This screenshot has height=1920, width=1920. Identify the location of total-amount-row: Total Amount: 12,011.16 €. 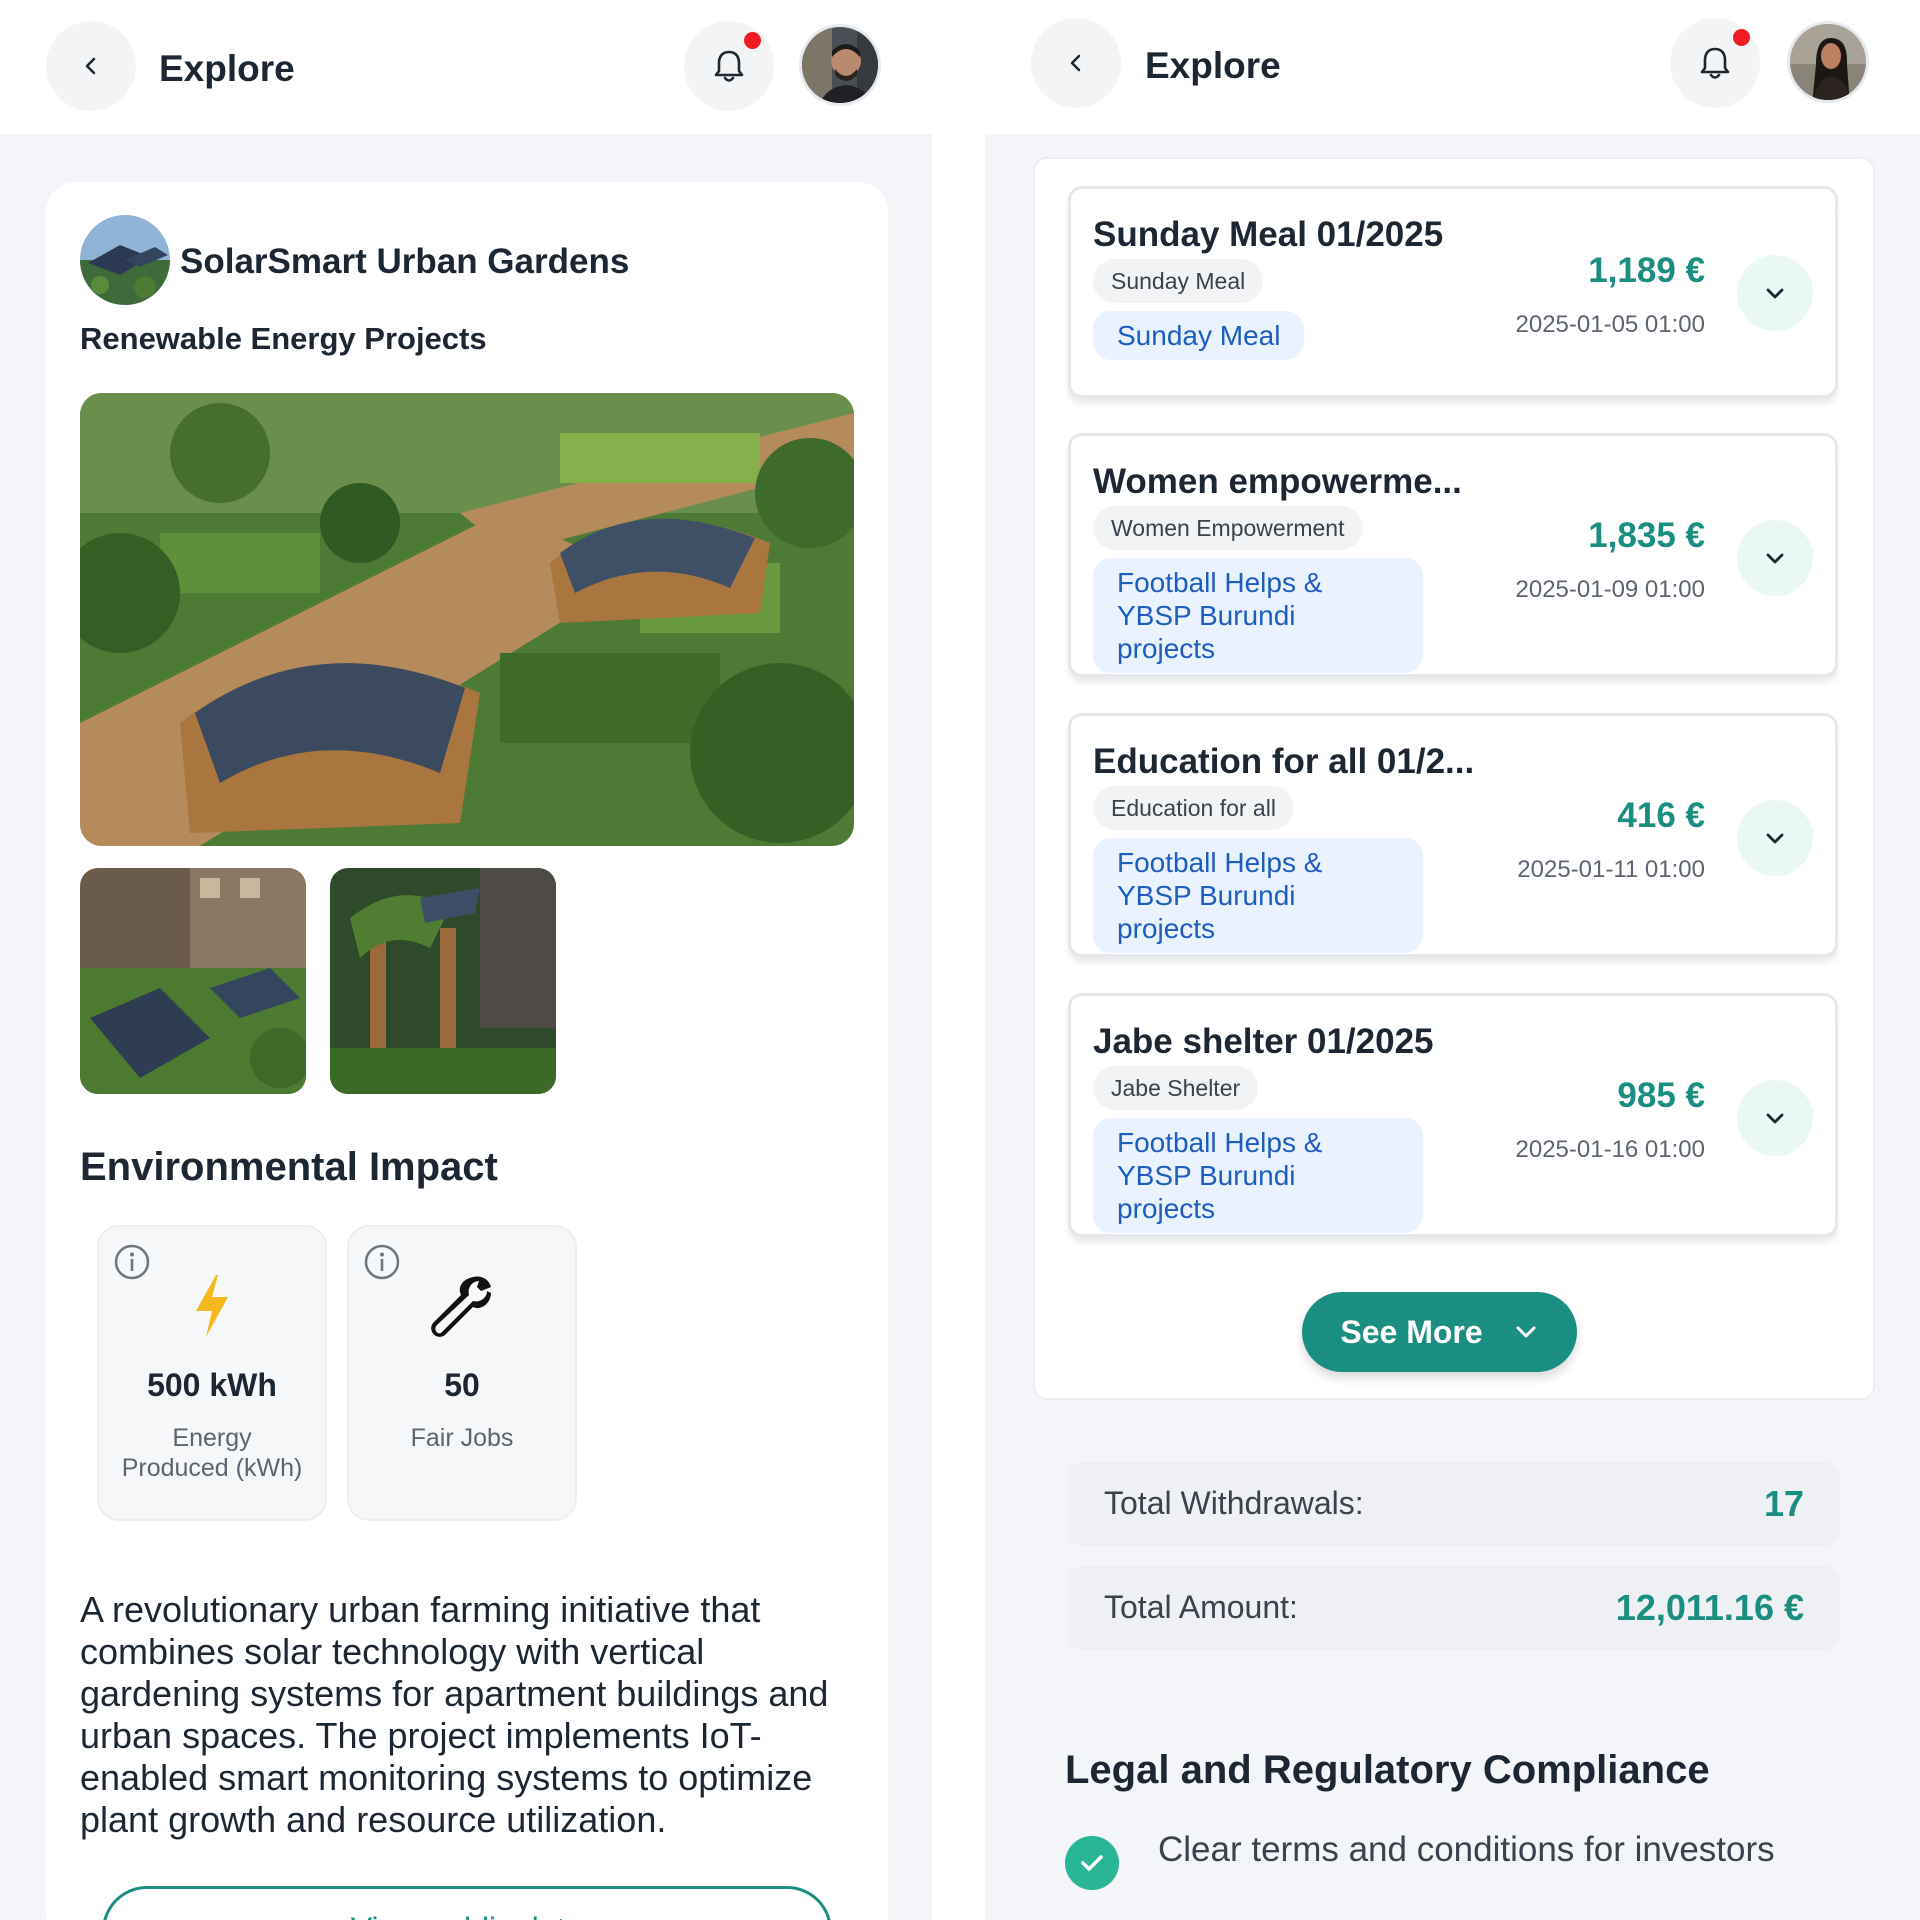
(1454, 1608).